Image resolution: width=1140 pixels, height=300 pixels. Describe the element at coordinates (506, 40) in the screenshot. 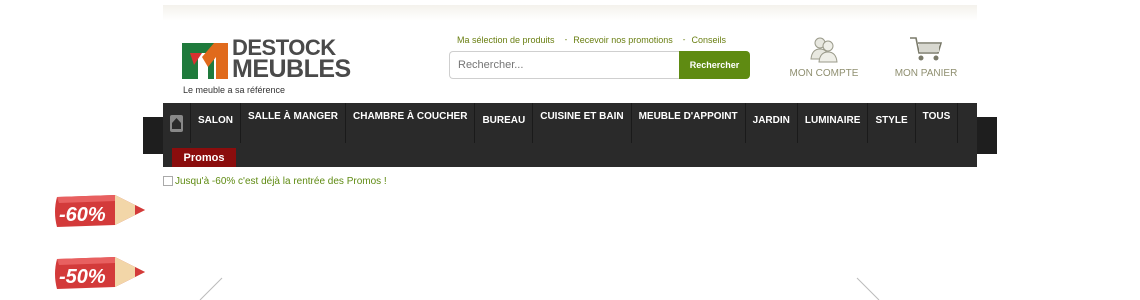

I see `top-link-selection: Ma sélection de produits` at that location.